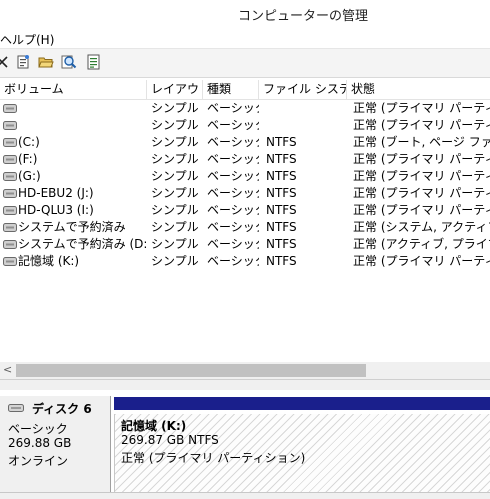 The height and width of the screenshot is (499, 490). Describe the element at coordinates (170, 440) in the screenshot. I see `partition-size: 269.87 GB NTFS` at that location.